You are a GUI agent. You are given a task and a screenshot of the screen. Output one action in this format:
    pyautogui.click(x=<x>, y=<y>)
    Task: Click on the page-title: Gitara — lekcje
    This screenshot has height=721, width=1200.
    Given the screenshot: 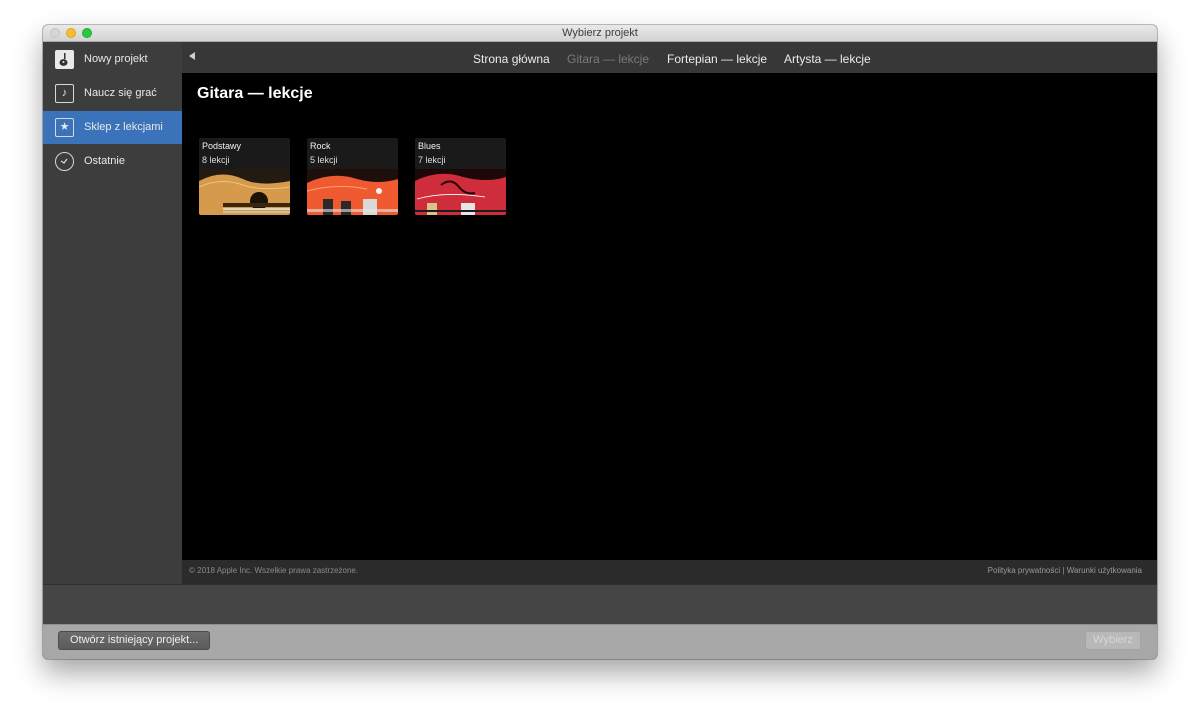 What is the action you would take?
    pyautogui.click(x=255, y=93)
    